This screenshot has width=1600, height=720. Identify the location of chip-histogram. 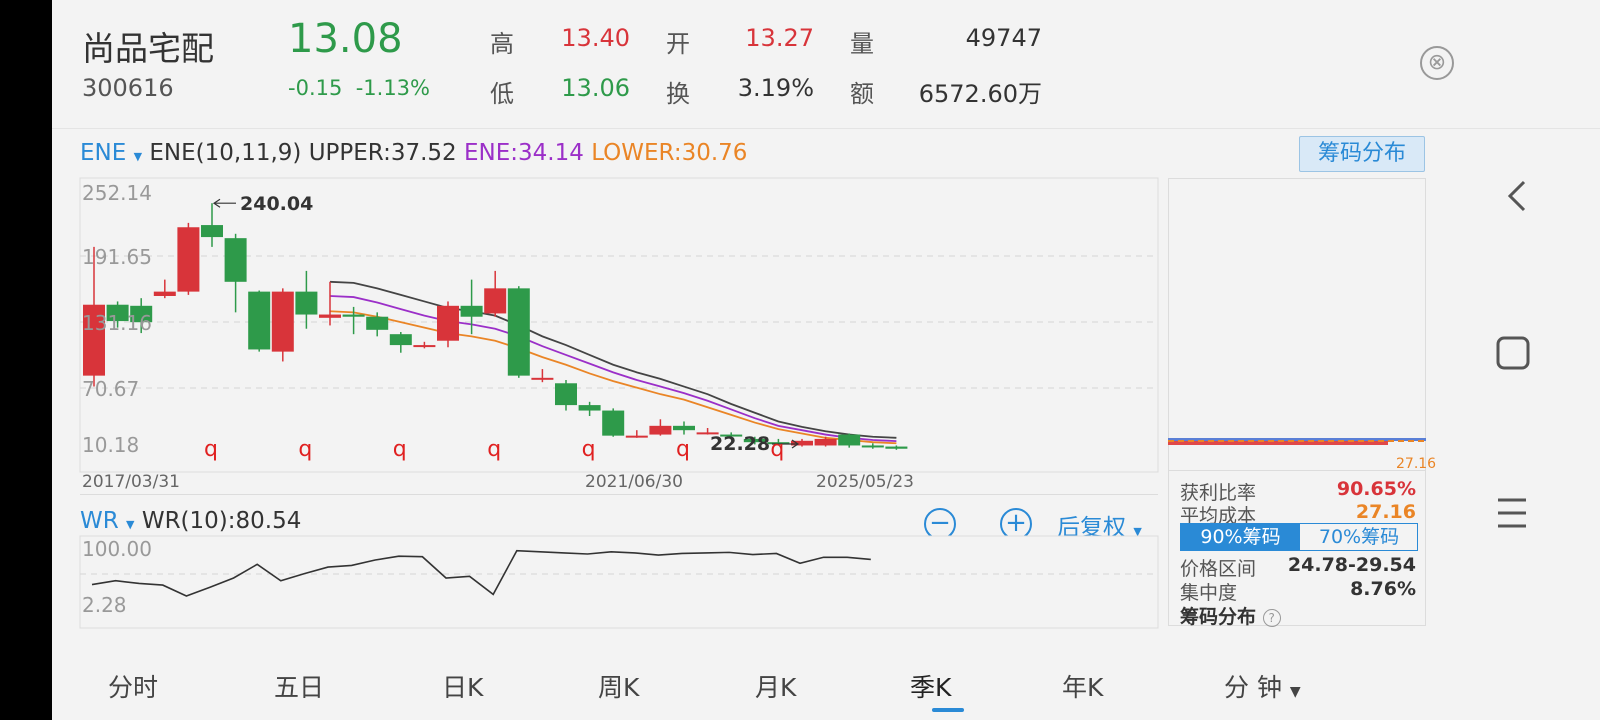
(1297, 441).